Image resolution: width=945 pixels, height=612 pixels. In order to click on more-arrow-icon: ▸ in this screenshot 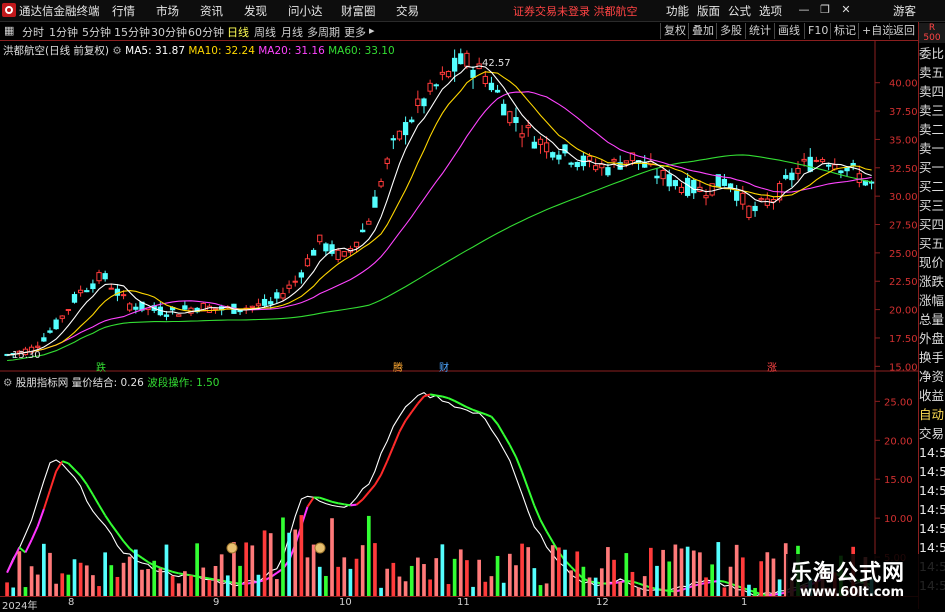, I will do `click(372, 30)`.